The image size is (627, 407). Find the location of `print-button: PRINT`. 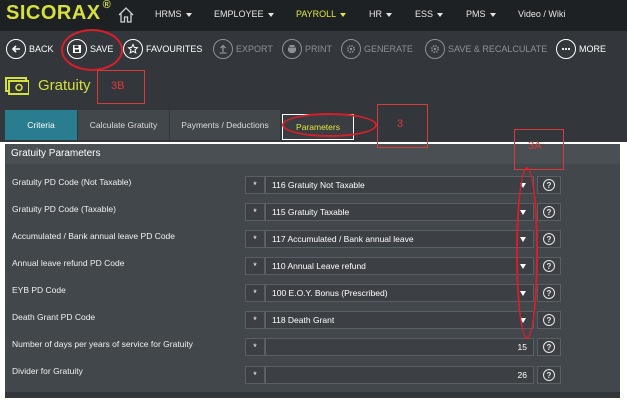

print-button: PRINT is located at coordinates (307, 49).